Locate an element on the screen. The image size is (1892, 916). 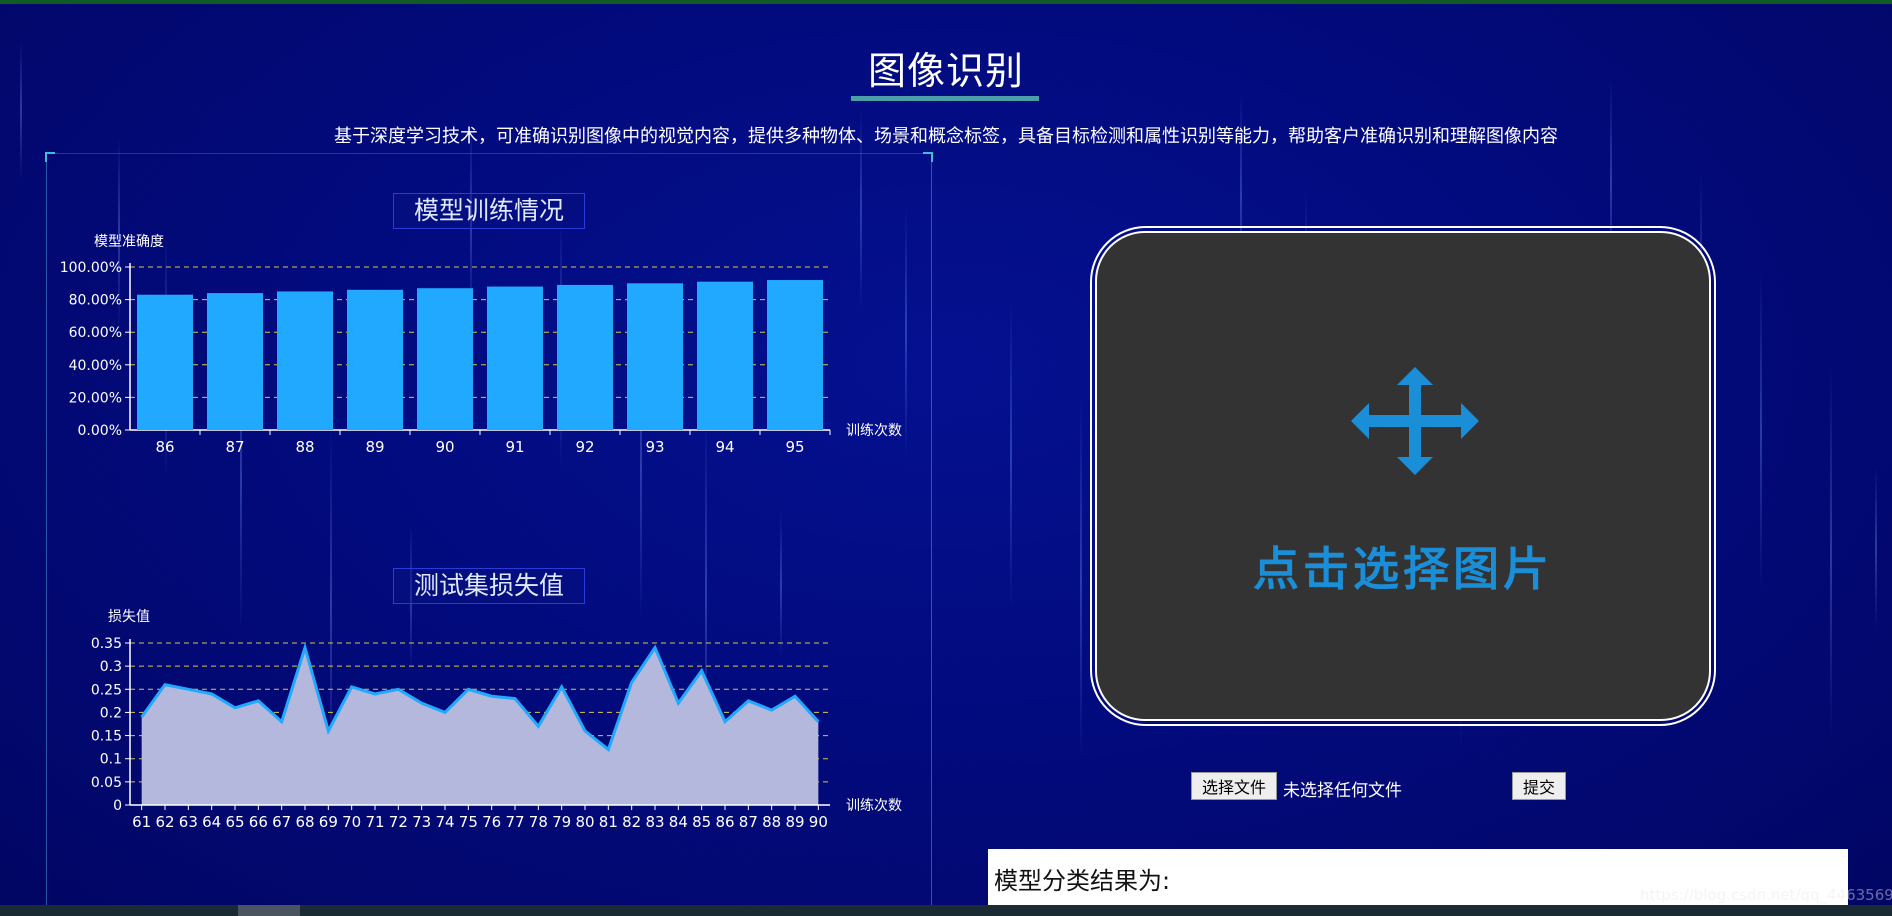
x-tick-label: 85 is located at coordinates (701, 822).